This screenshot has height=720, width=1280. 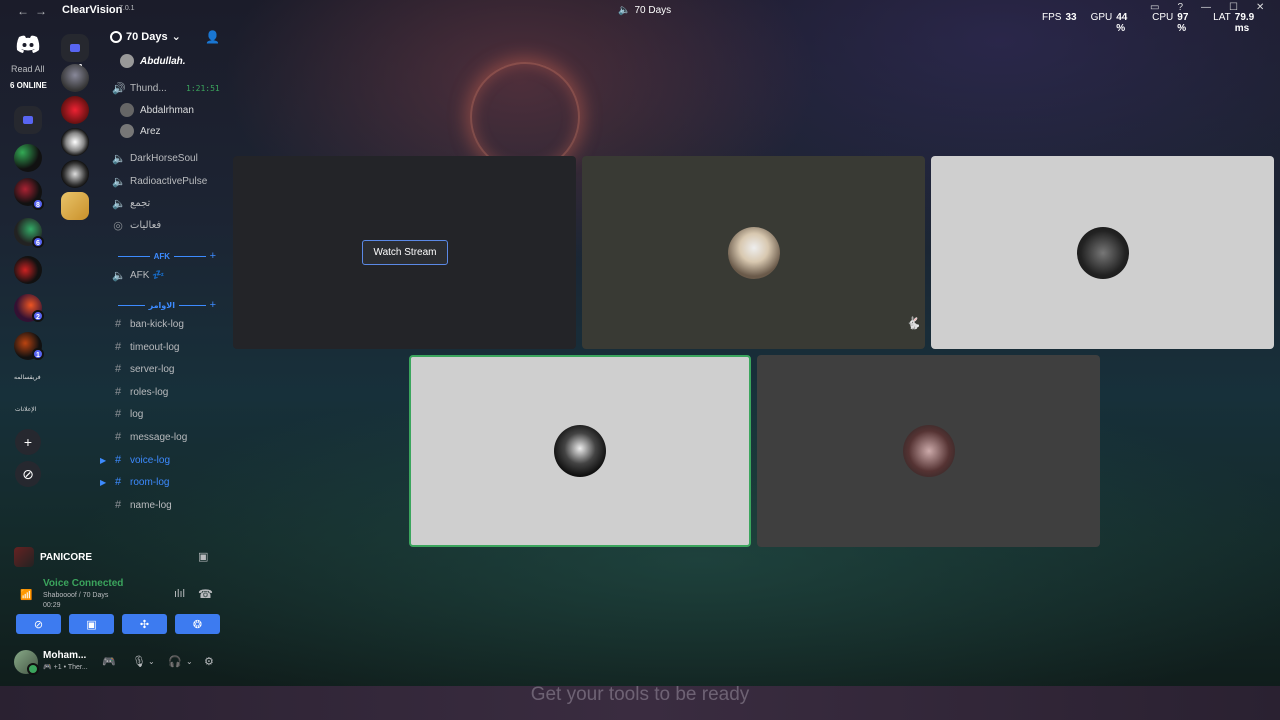 What do you see at coordinates (138, 275) in the screenshot?
I see `voice-channel: 🔈 AFK 💤` at bounding box center [138, 275].